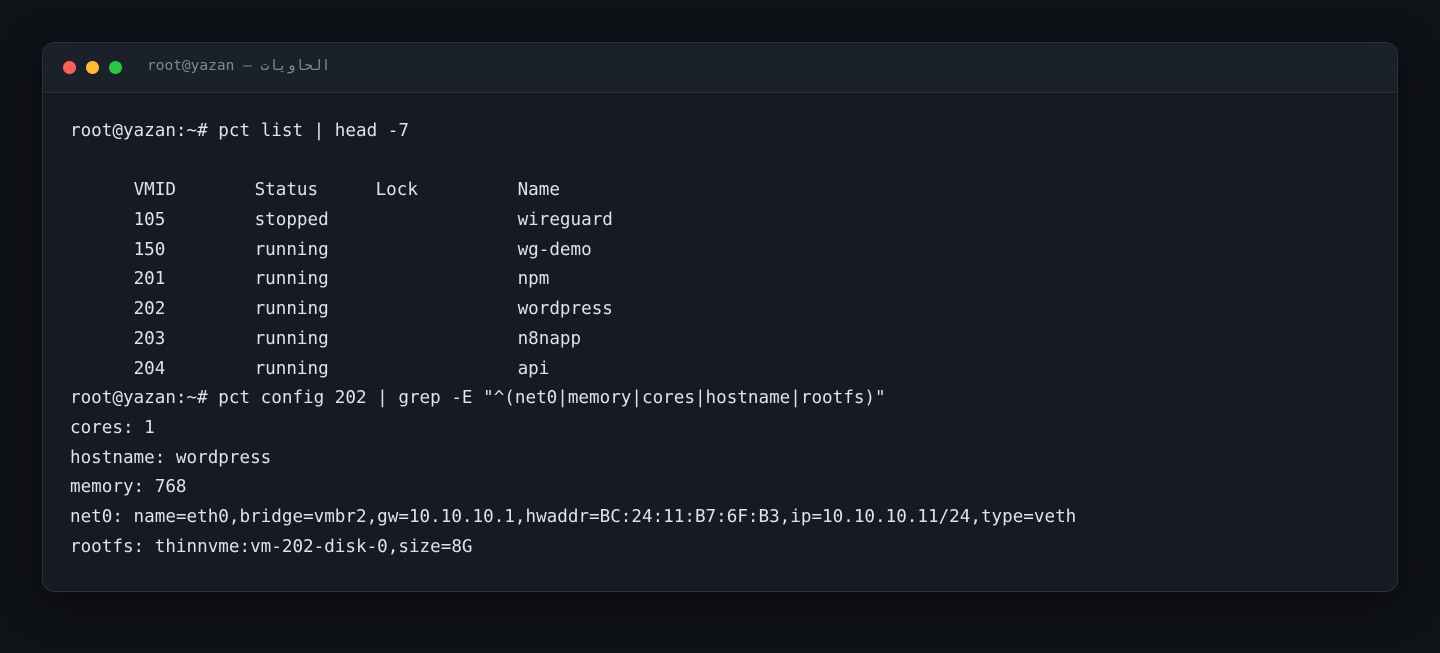 This screenshot has height=653, width=1440. Describe the element at coordinates (92, 67) in the screenshot. I see `minimize-button` at that location.